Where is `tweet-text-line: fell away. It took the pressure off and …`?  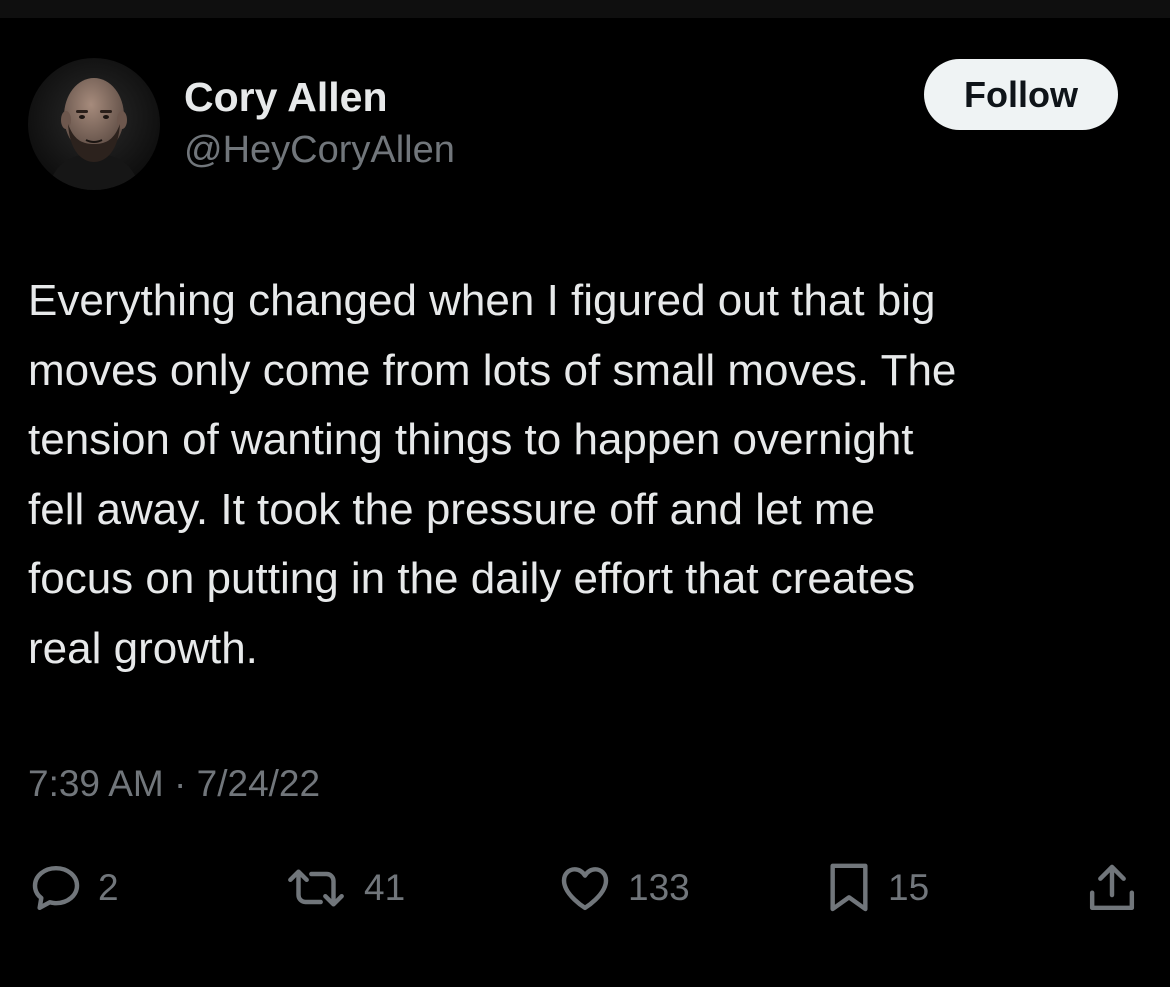
tweet-text-line: fell away. It took the pressure off and … is located at coordinates (452, 509).